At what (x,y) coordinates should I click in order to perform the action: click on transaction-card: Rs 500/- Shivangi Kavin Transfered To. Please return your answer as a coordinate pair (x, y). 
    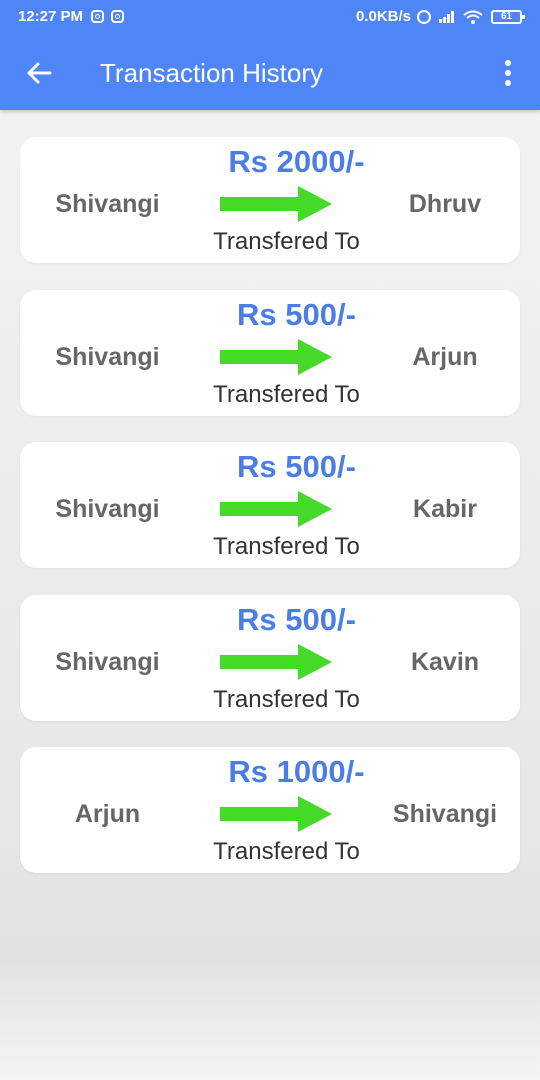
    Looking at the image, I should click on (270, 658).